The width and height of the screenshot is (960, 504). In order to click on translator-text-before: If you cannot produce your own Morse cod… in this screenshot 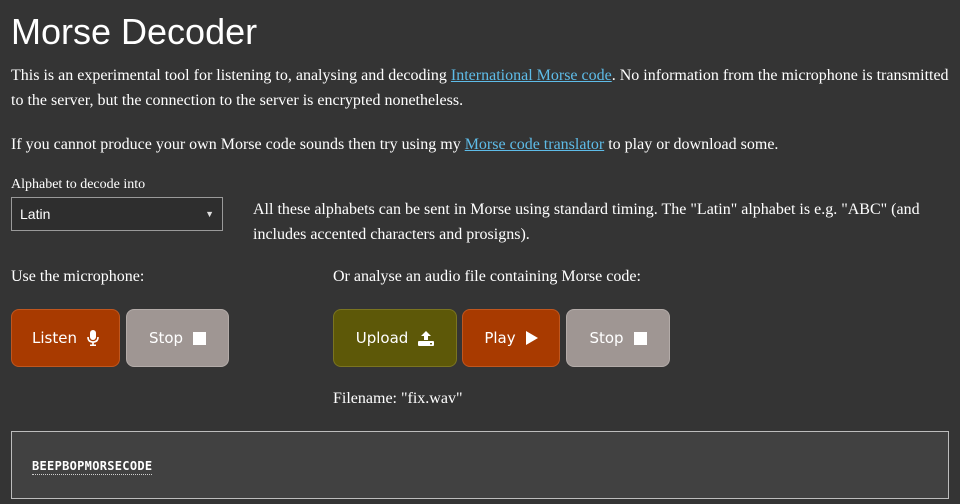, I will do `click(238, 144)`.